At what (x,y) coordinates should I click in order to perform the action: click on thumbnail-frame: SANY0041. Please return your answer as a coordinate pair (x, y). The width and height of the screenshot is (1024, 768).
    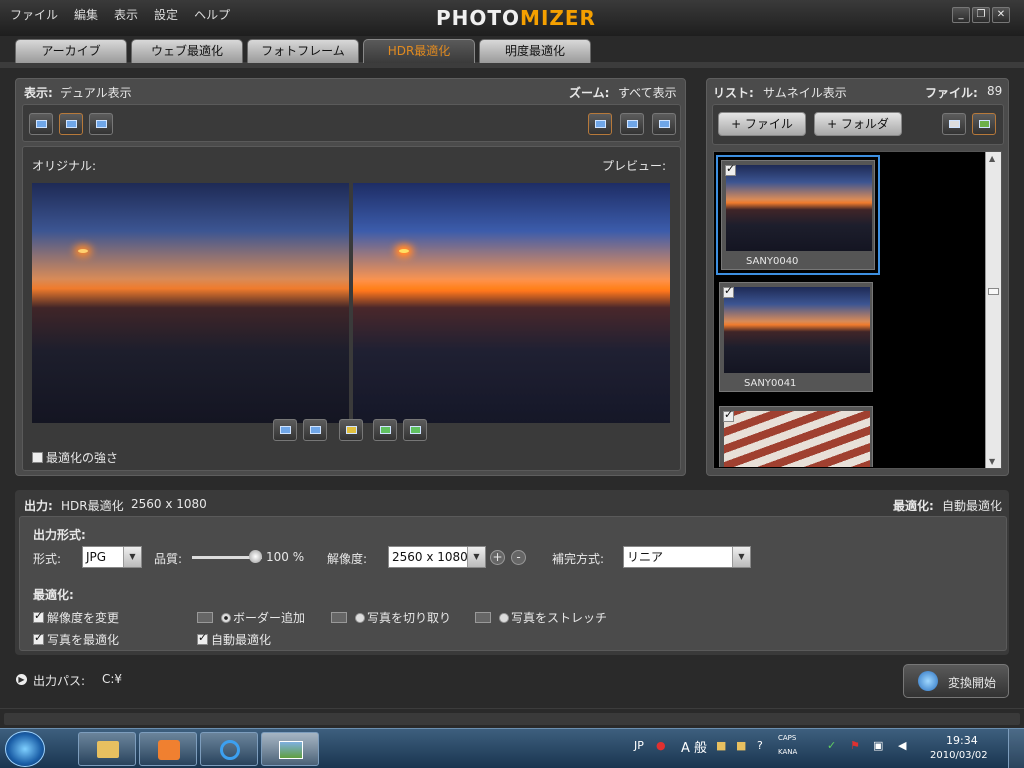
    Looking at the image, I should click on (796, 337).